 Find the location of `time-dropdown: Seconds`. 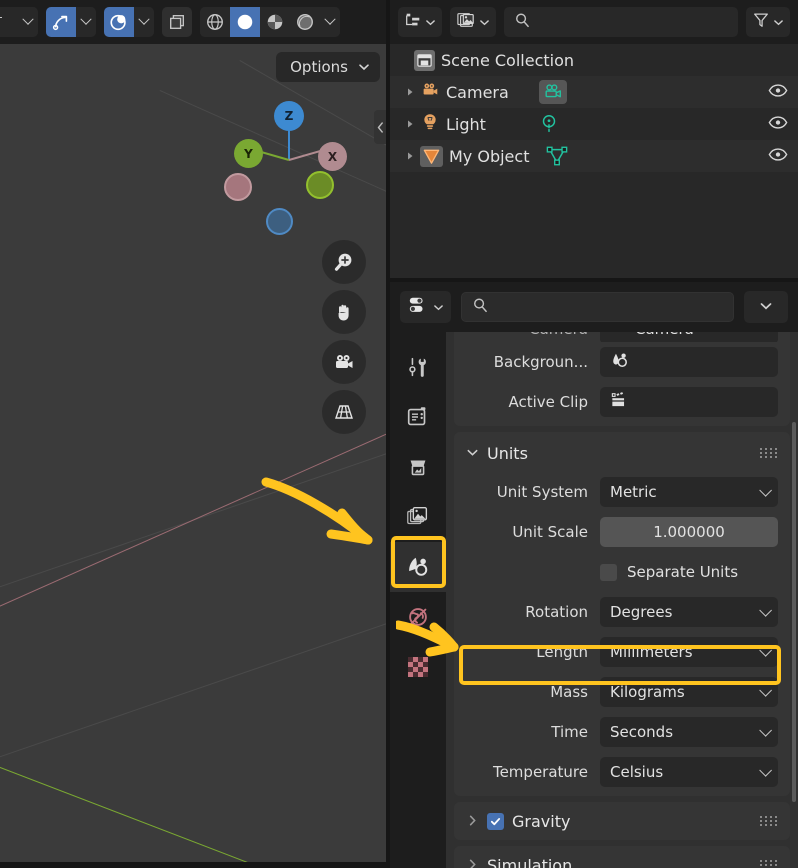

time-dropdown: Seconds is located at coordinates (689, 732).